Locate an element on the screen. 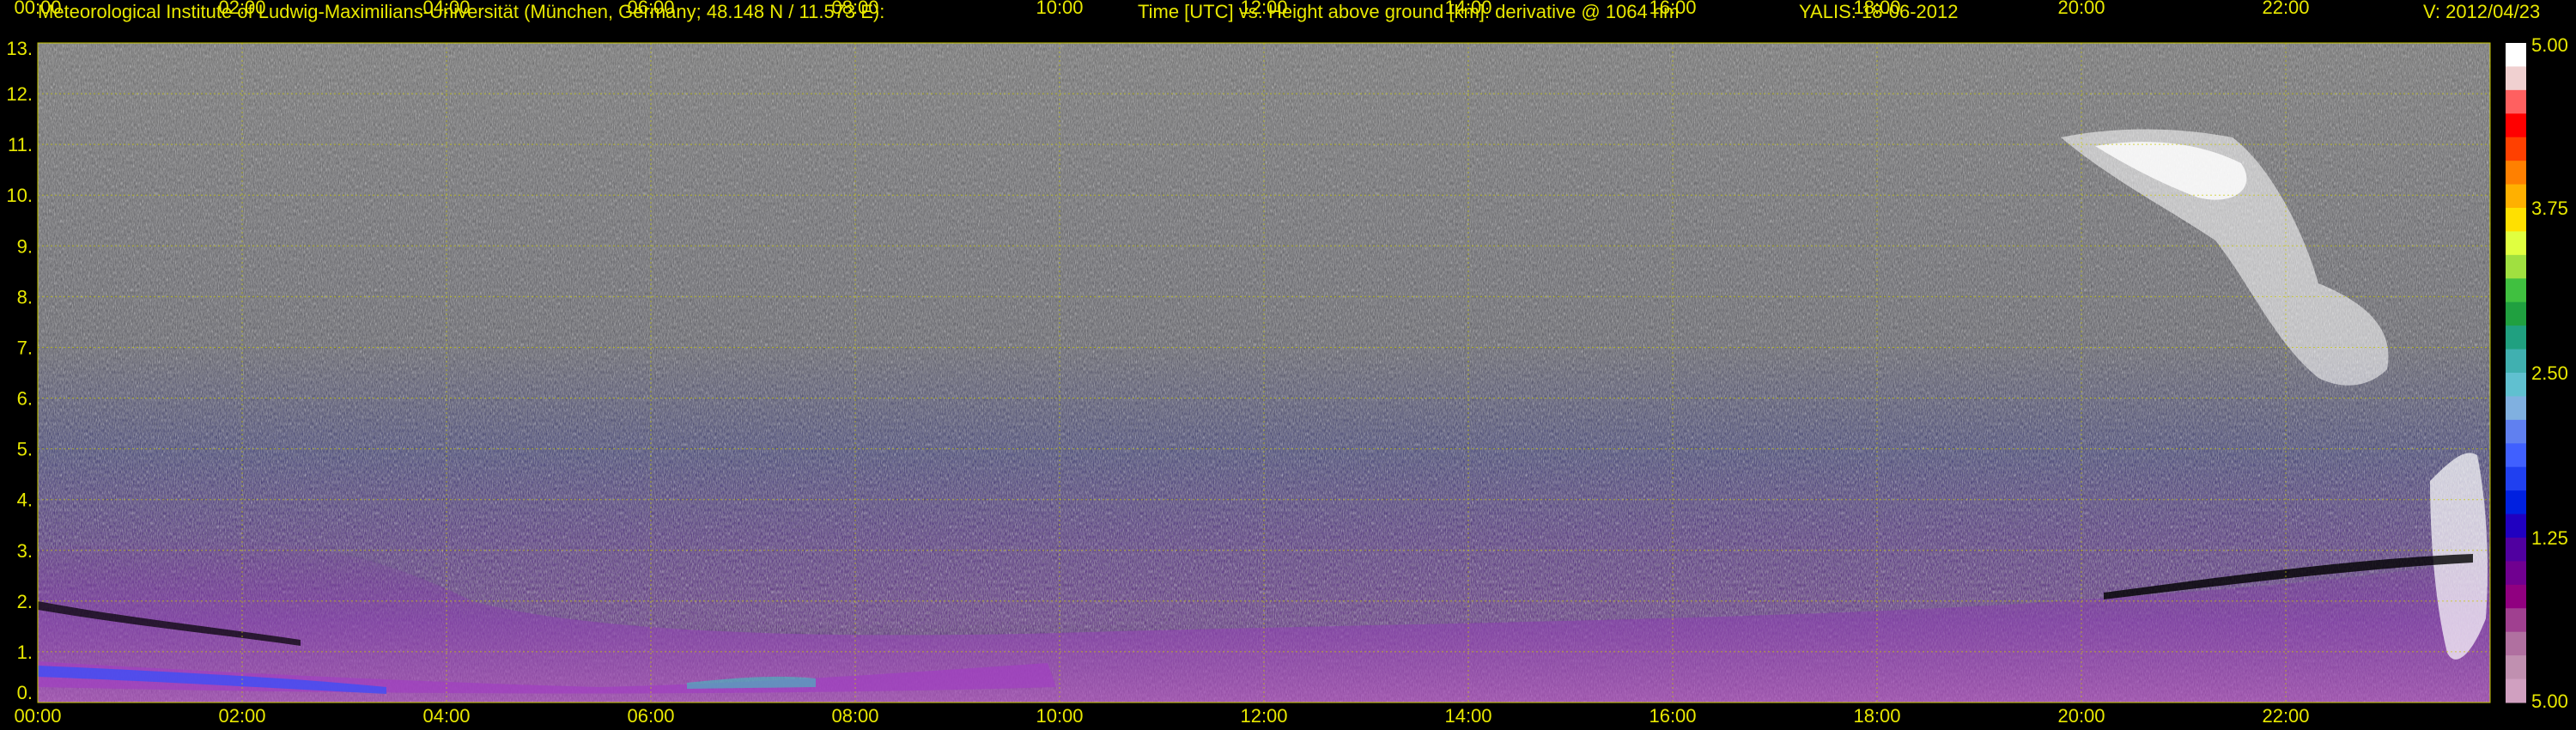 This screenshot has width=2576, height=730. y-tick-label: 10. is located at coordinates (19, 195).